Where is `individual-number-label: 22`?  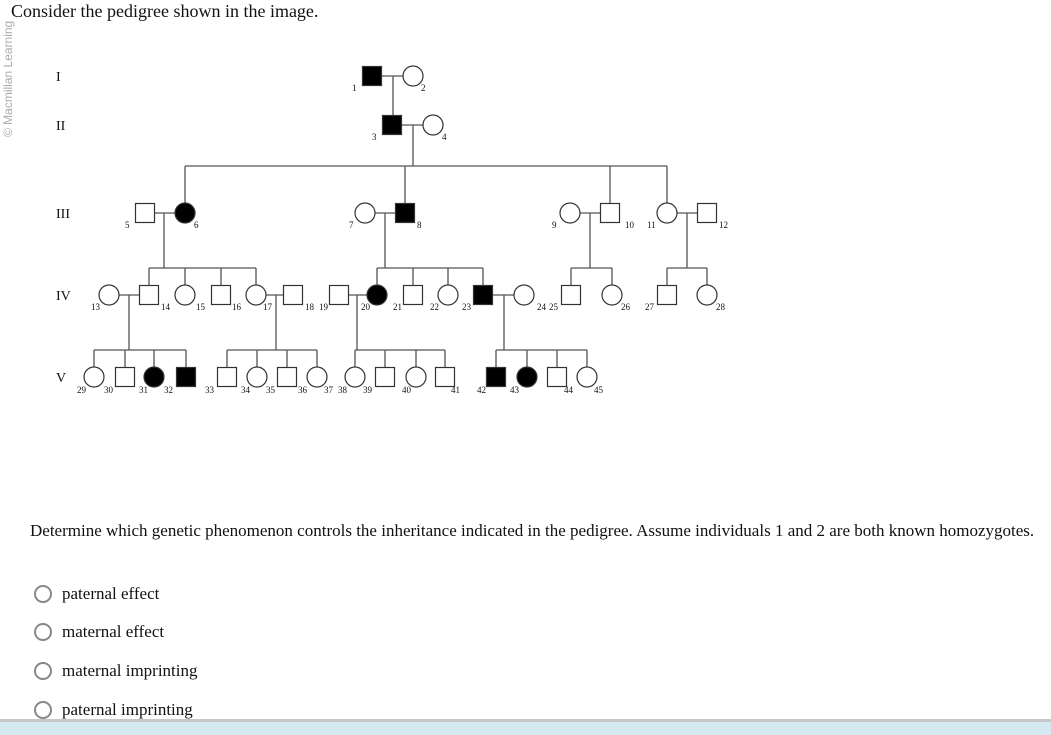 individual-number-label: 22 is located at coordinates (434, 307).